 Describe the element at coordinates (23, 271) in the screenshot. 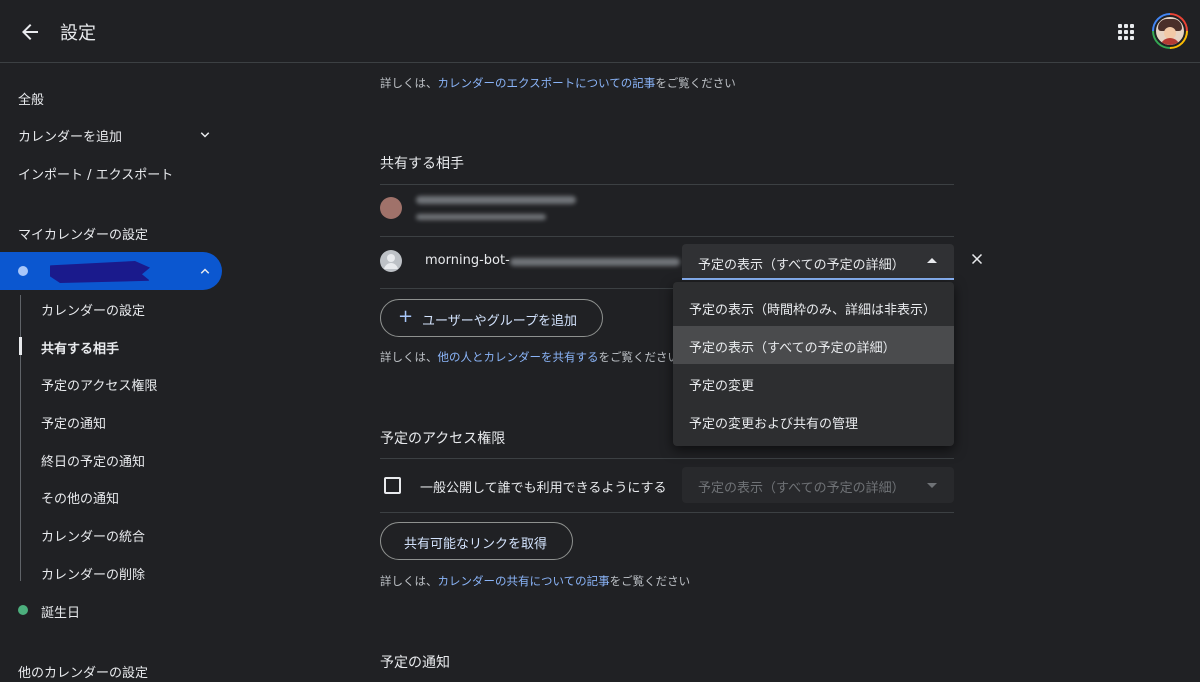

I see `calendar-color-dot` at that location.